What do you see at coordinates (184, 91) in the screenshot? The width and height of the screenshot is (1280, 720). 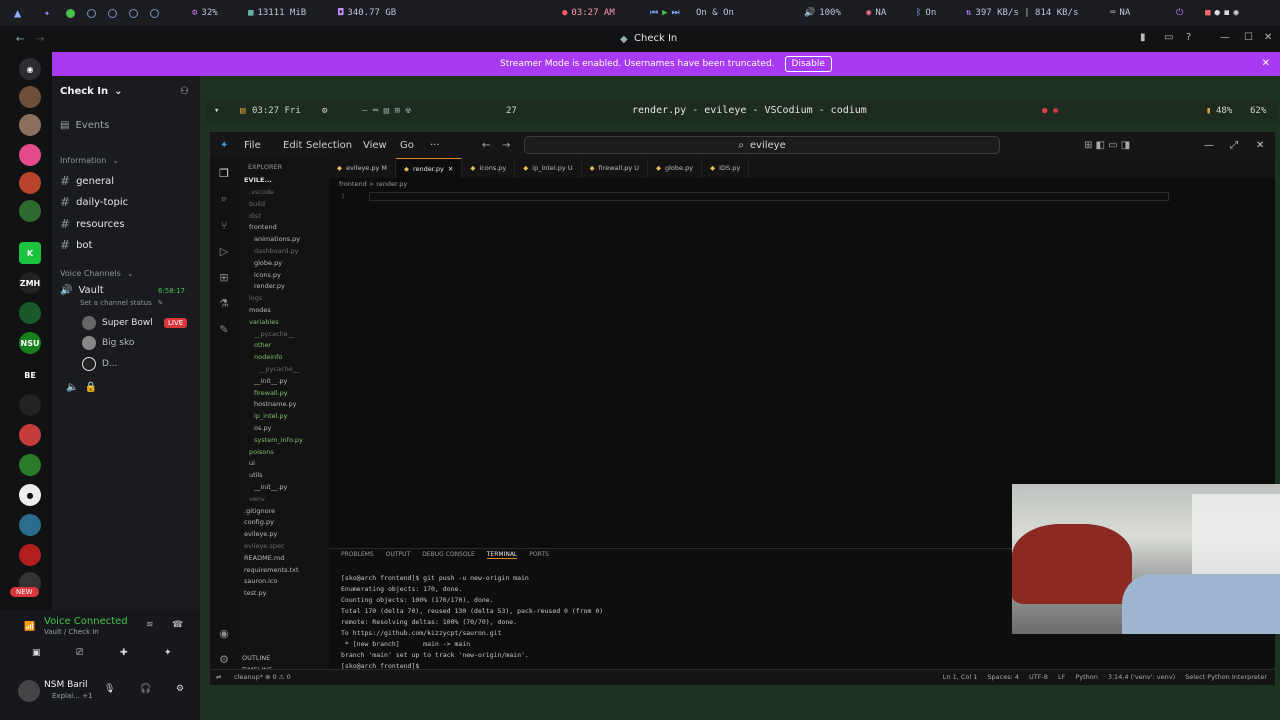 I see `add-member-icon: ⚇` at bounding box center [184, 91].